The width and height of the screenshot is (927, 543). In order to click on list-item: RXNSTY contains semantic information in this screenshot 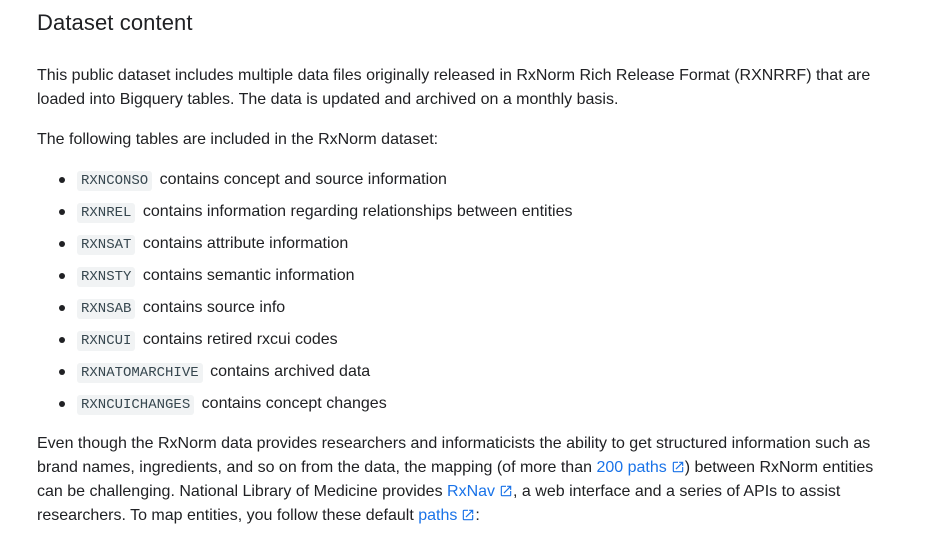, I will do `click(467, 280)`.